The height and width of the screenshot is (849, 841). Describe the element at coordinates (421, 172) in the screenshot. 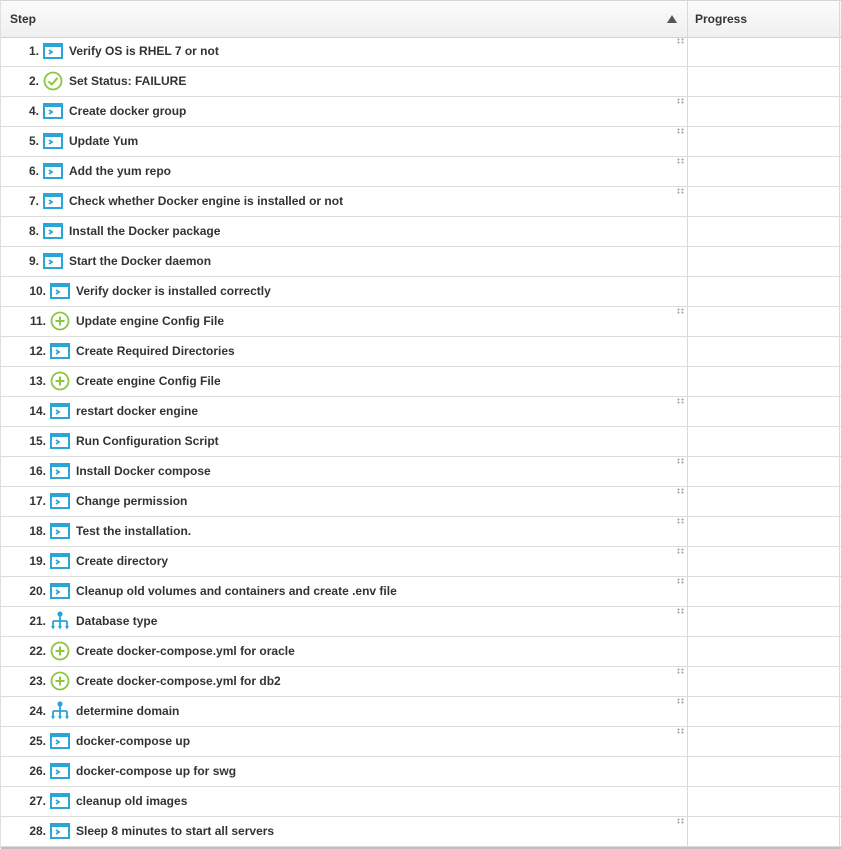

I see `step-row: 6. Add the yum repo` at that location.